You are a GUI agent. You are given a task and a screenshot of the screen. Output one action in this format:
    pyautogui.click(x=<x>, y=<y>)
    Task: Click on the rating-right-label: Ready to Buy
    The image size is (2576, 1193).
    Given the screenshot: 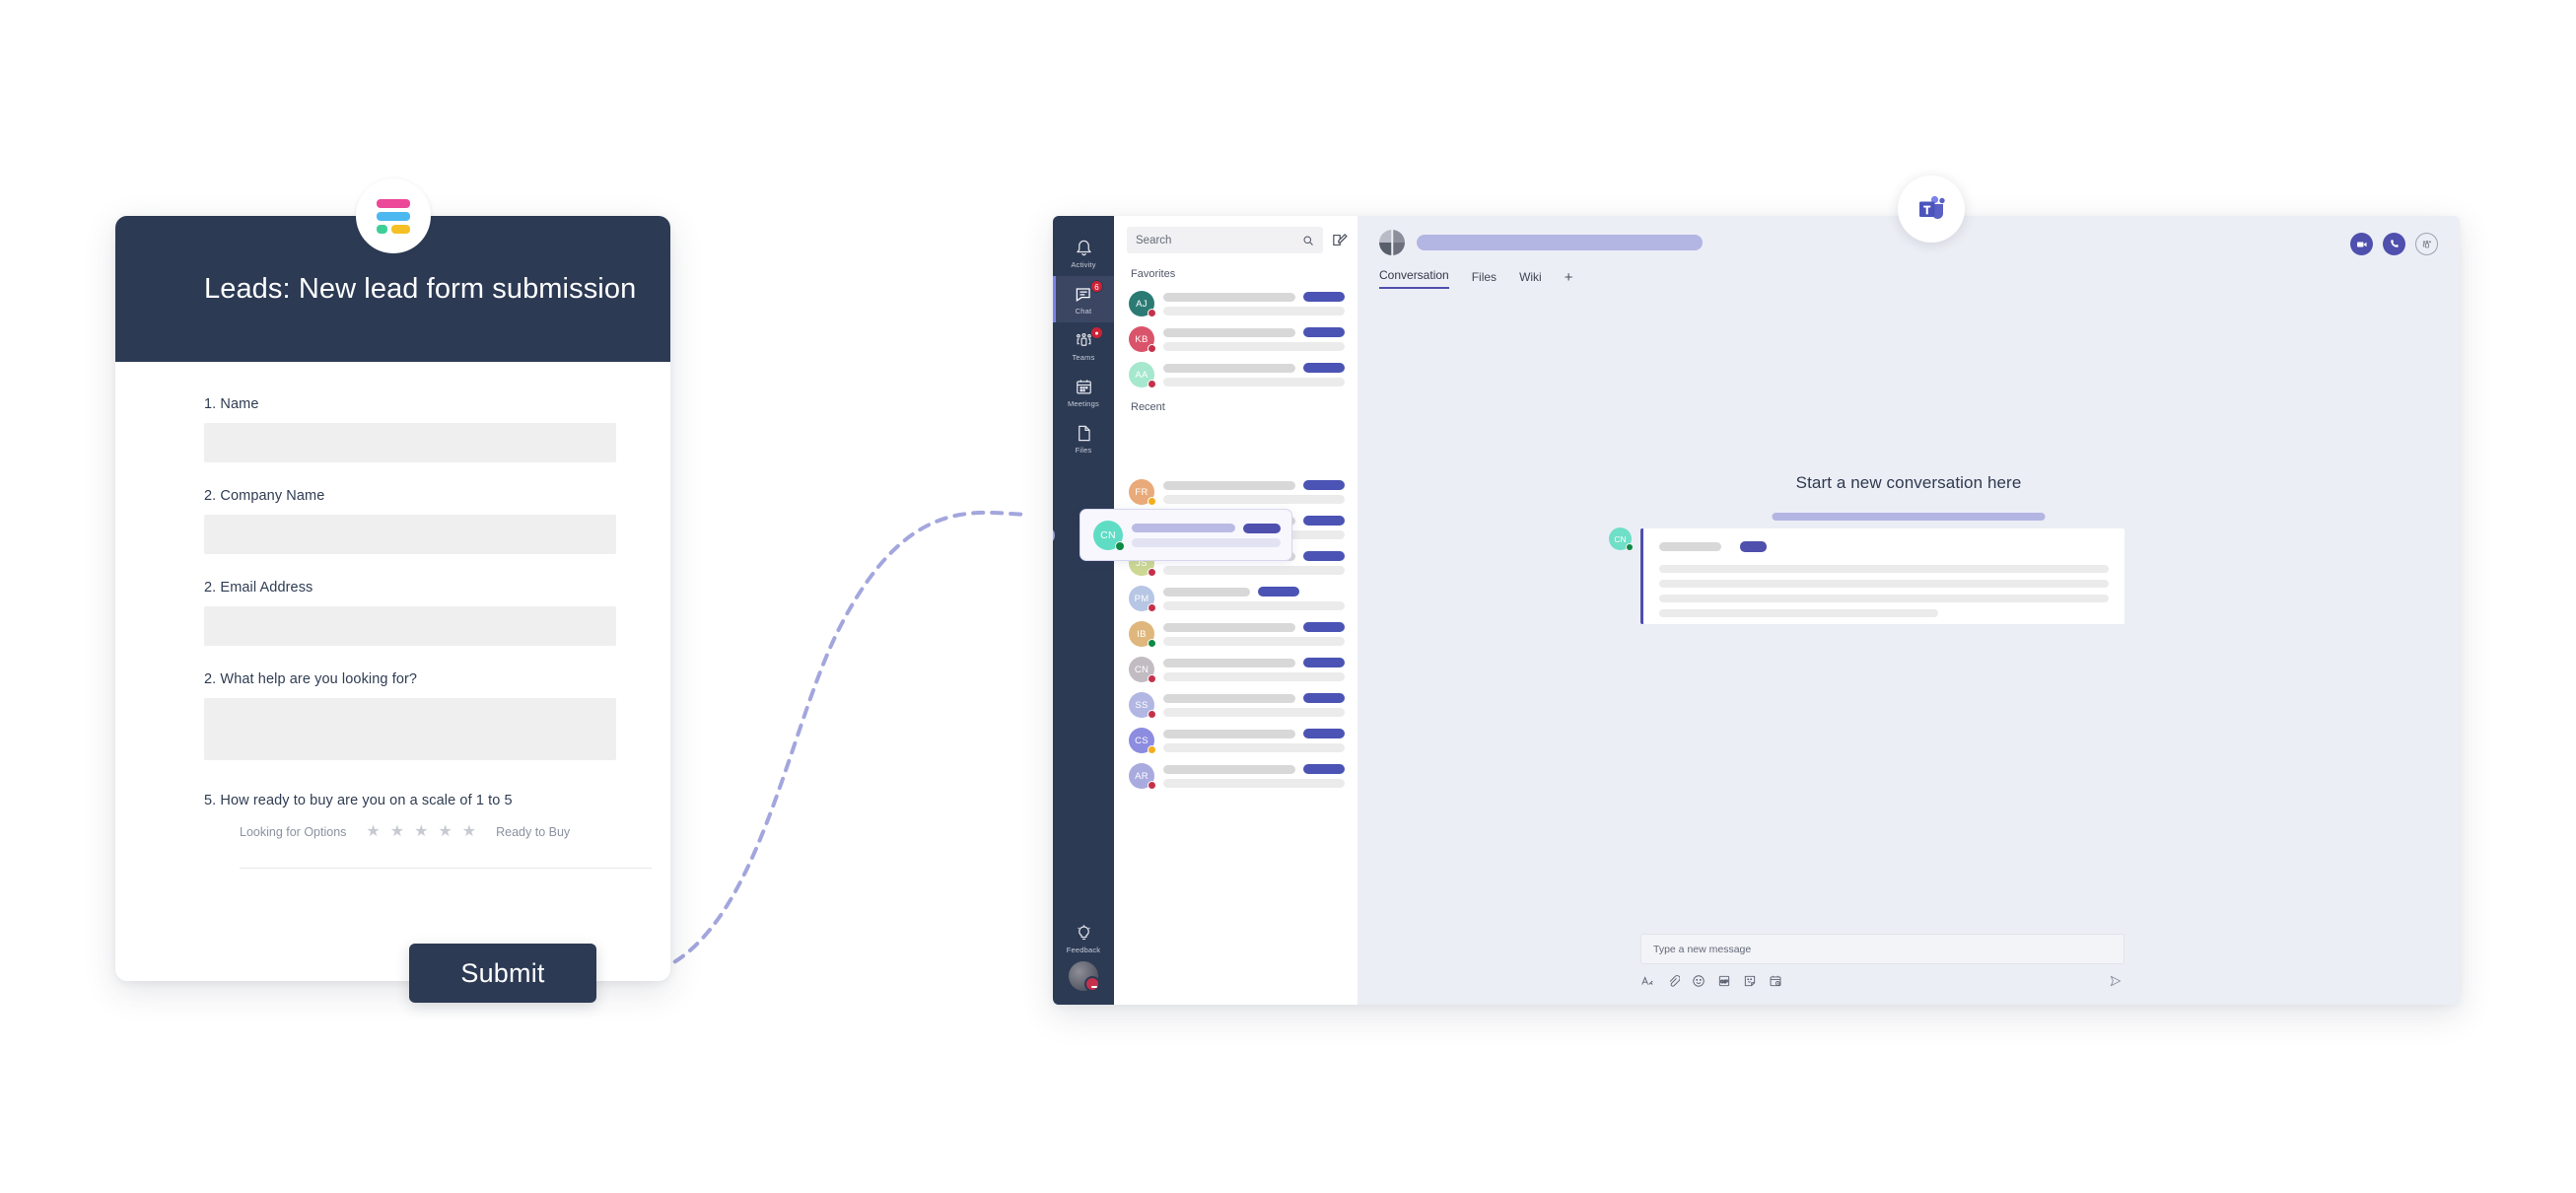 What is the action you would take?
    pyautogui.click(x=533, y=832)
    